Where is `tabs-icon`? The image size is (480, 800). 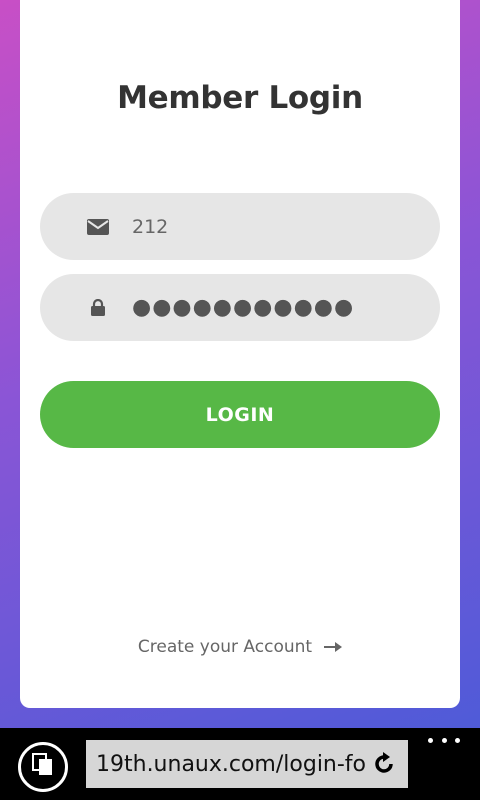 tabs-icon is located at coordinates (43, 767).